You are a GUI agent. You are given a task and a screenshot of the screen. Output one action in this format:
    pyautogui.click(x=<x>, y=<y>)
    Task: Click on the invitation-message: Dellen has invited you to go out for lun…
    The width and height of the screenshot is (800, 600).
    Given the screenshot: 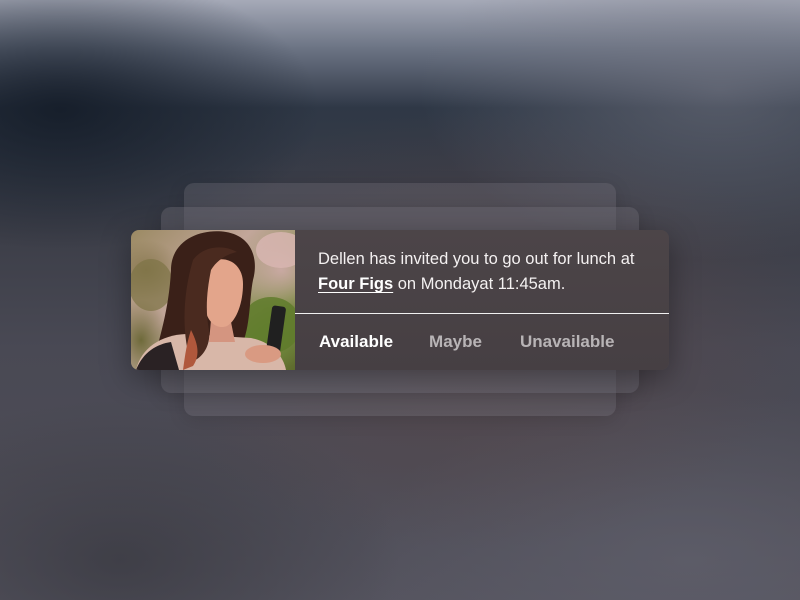 What is the action you would take?
    pyautogui.click(x=482, y=271)
    